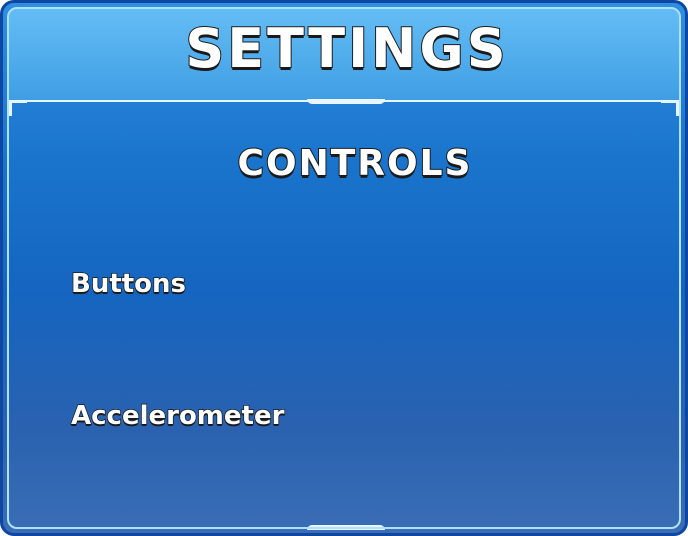  Describe the element at coordinates (177, 416) in the screenshot. I see `accelerometer-option: Accelerometer` at that location.